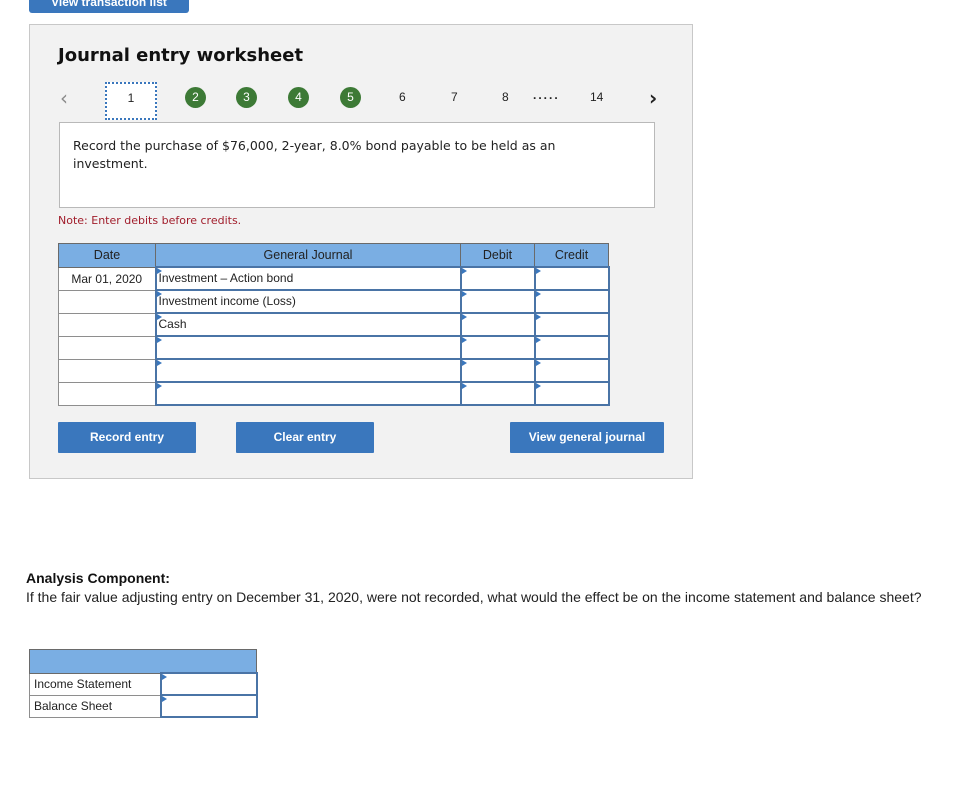 This screenshot has width=969, height=785. What do you see at coordinates (98, 578) in the screenshot?
I see `analysis-title: Analysis Component:` at bounding box center [98, 578].